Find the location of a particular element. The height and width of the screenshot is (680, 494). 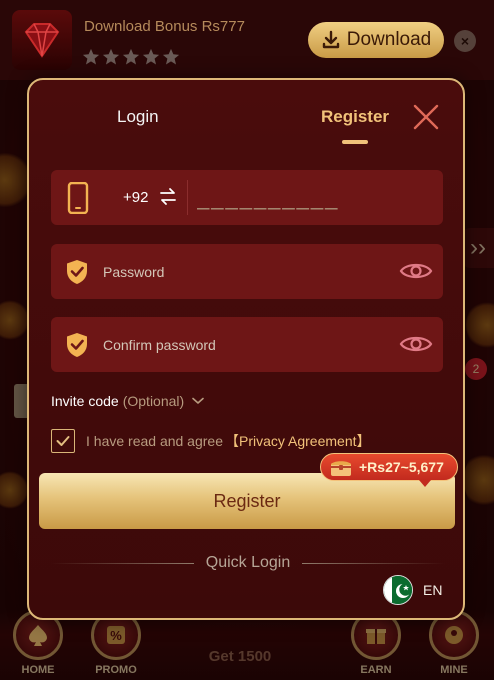

country-code-selector: +92 is located at coordinates (135, 197).